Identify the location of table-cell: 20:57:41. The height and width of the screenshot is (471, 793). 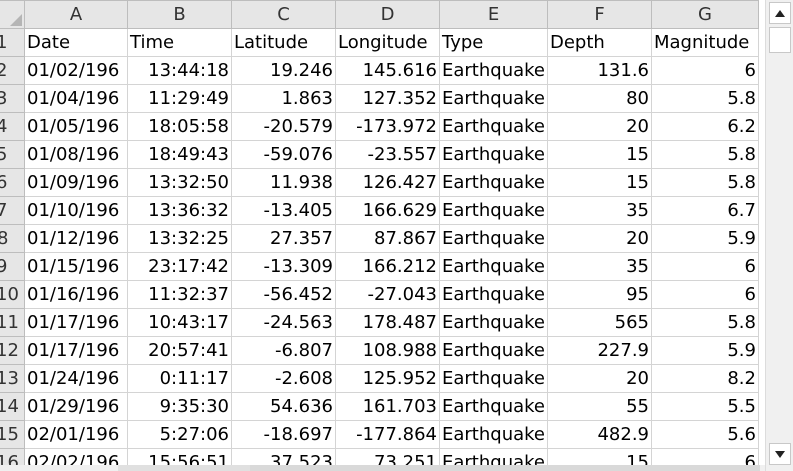
(179, 350).